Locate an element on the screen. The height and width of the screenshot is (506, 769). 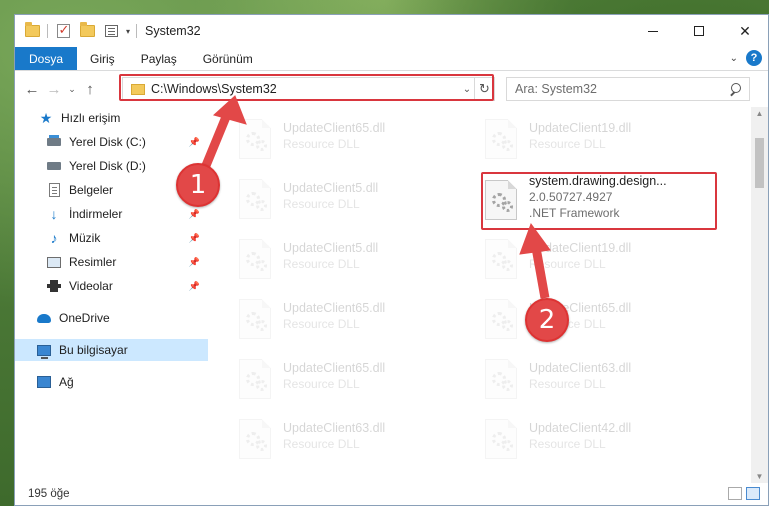
expand-ribbon-chevron-icon: ⌄ is located at coordinates (734, 58).